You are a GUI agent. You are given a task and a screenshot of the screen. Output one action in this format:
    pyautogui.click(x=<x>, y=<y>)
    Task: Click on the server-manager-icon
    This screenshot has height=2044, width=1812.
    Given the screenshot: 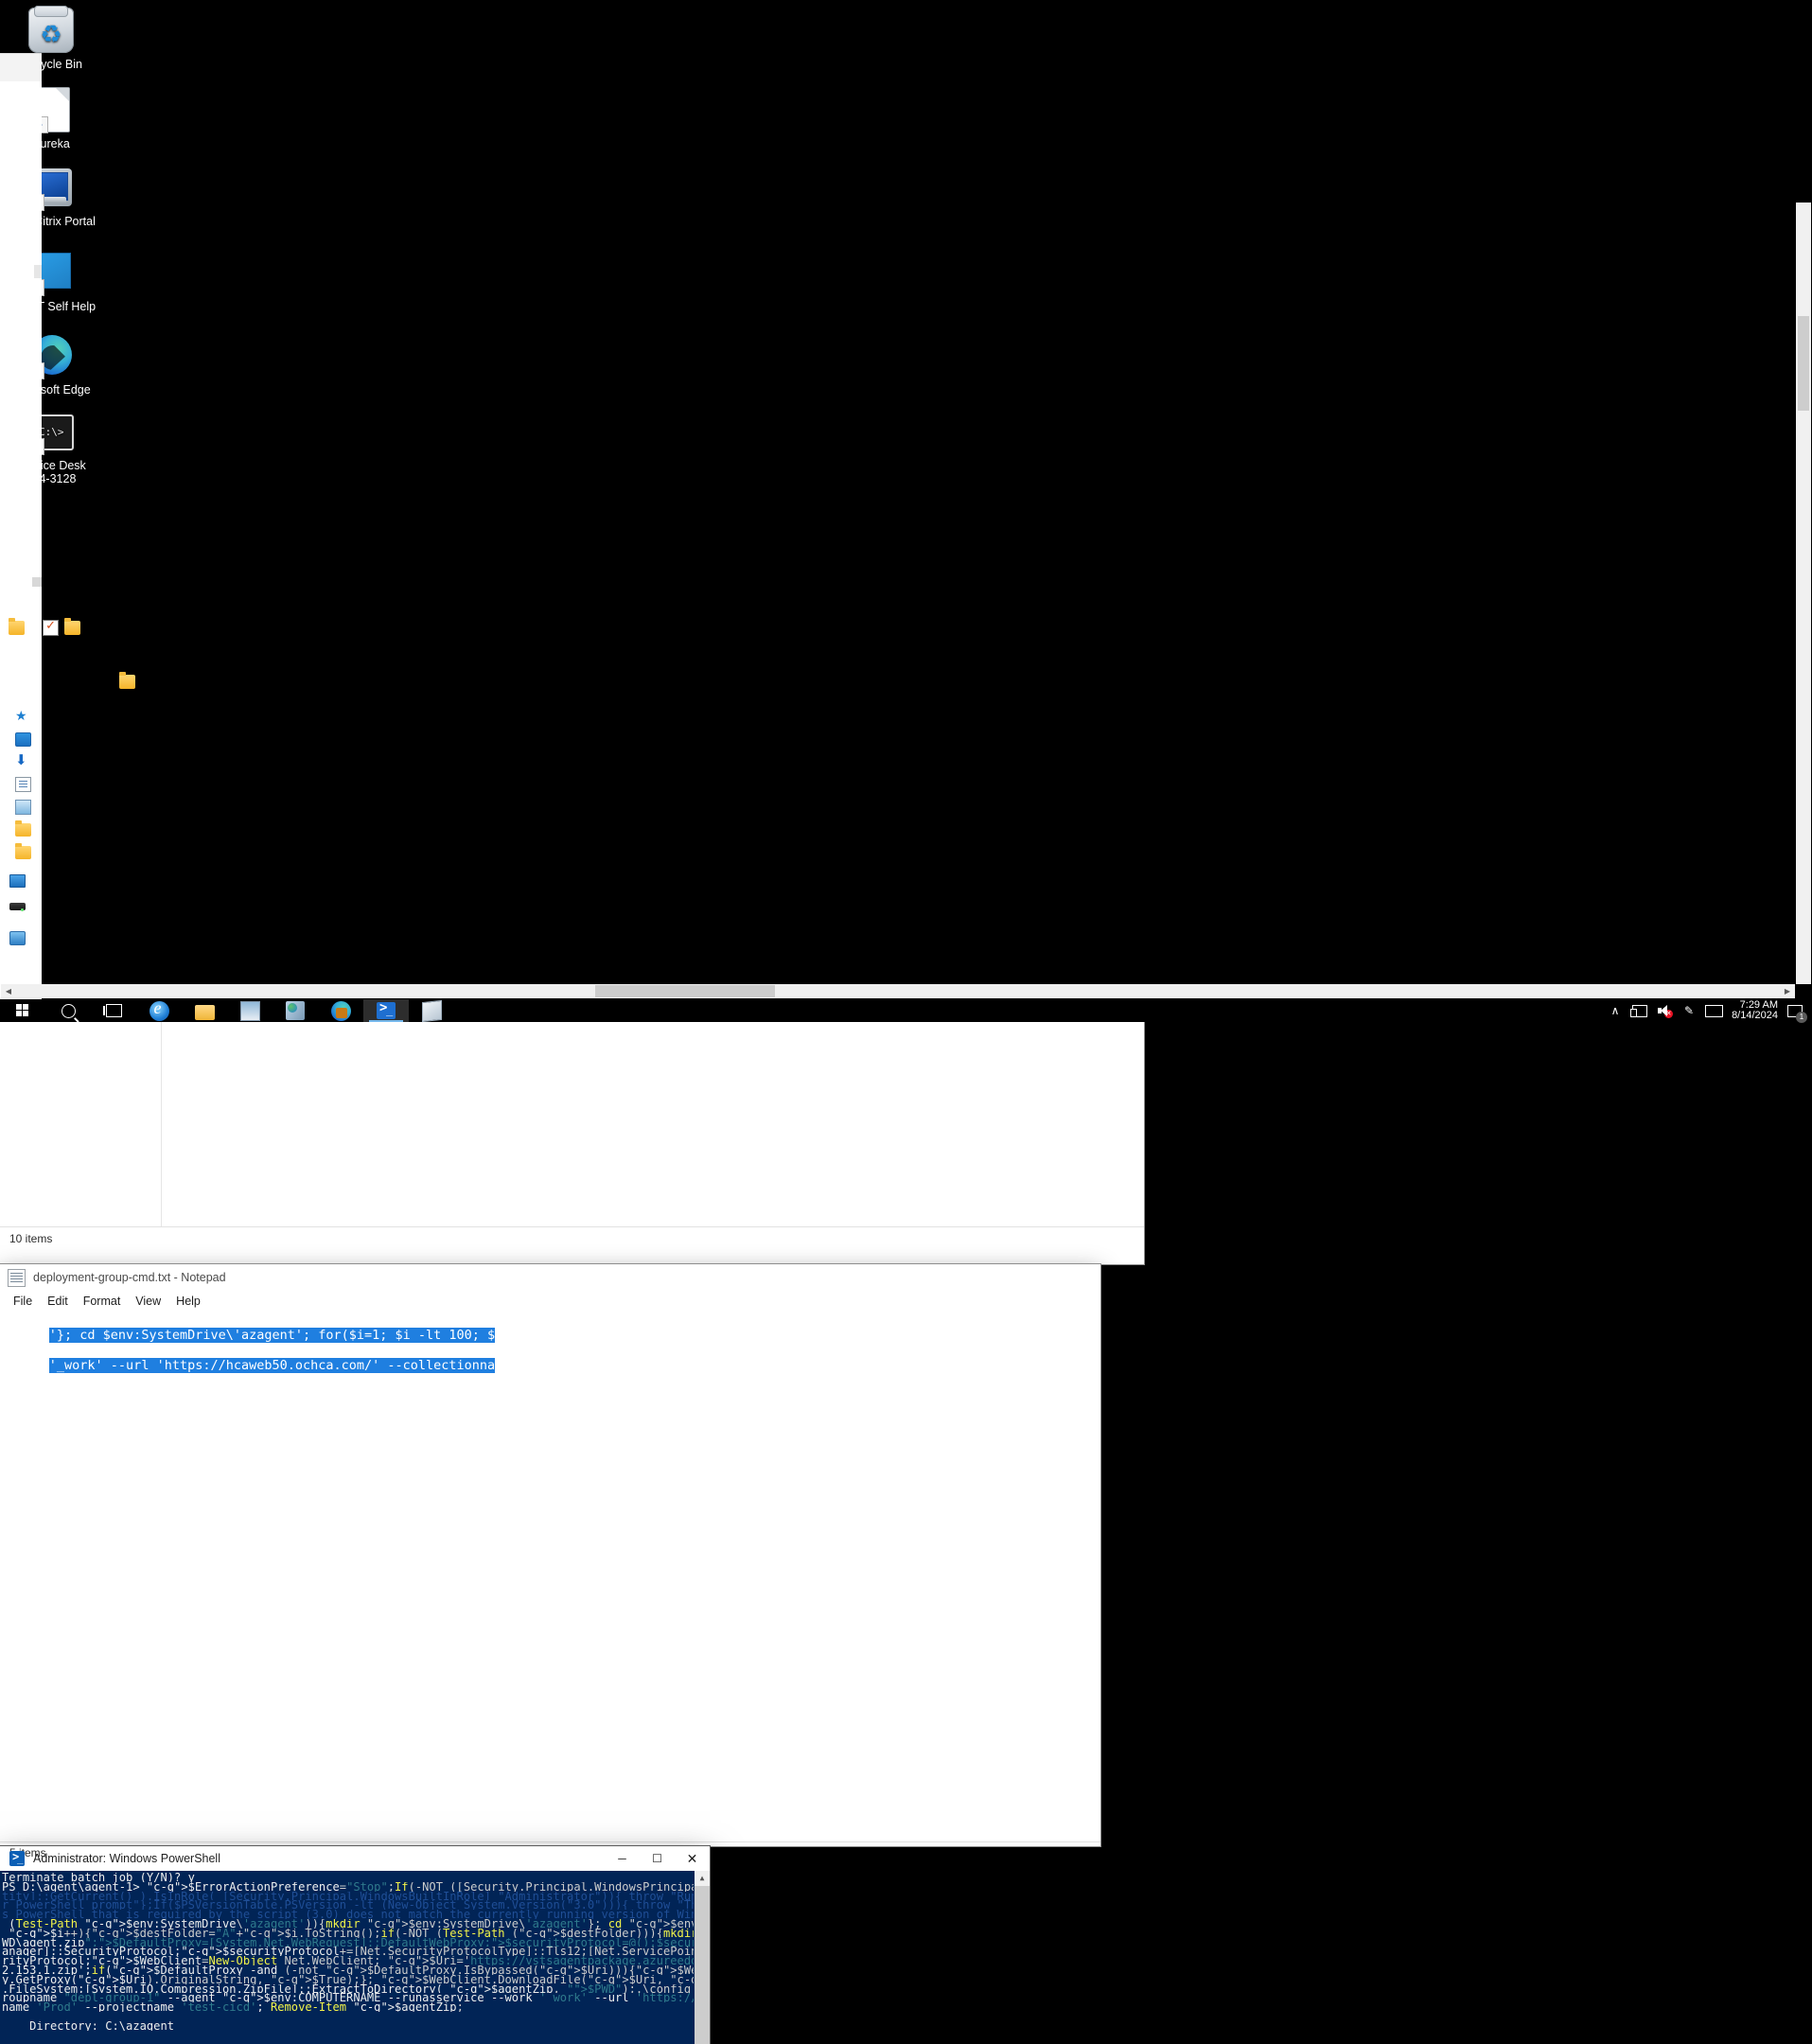 What is the action you would take?
    pyautogui.click(x=295, y=1010)
    